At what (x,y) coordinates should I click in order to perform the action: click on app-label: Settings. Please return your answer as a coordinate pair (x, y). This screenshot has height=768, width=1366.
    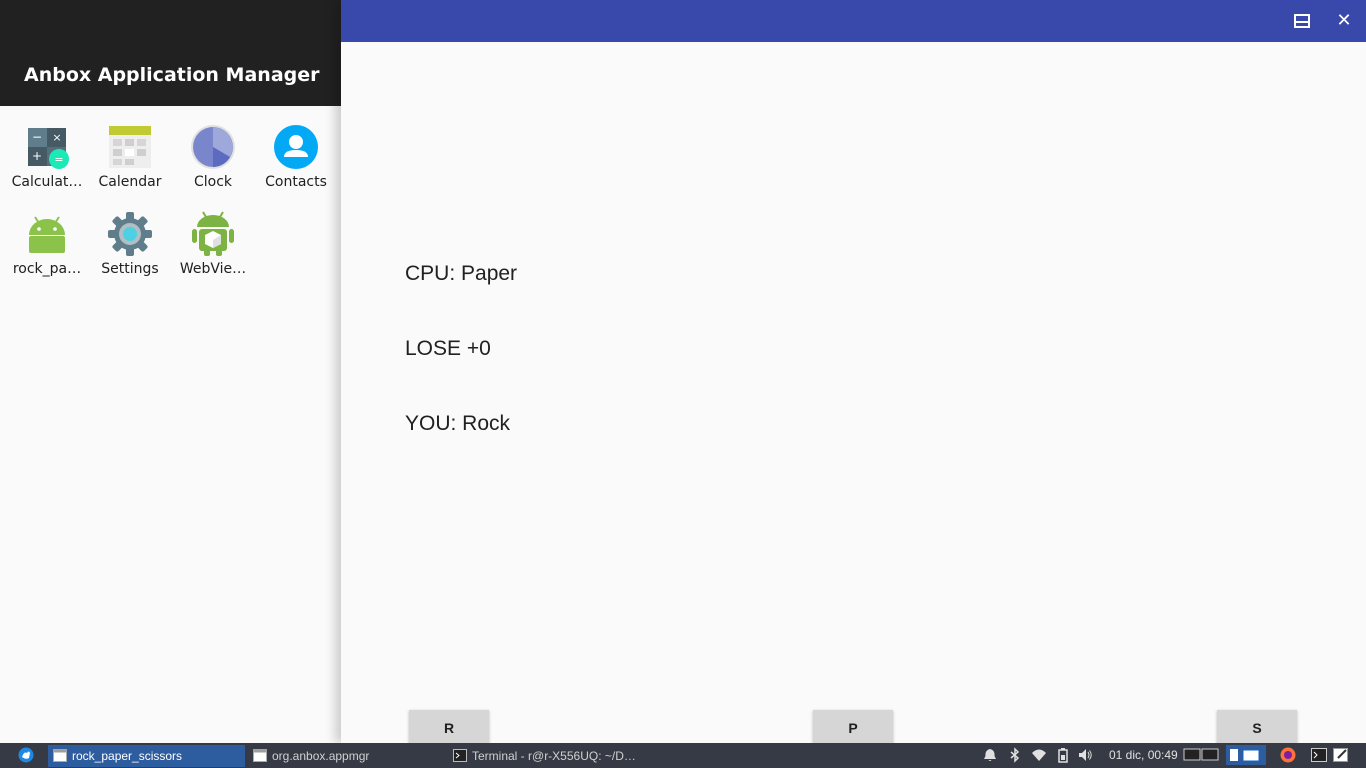
    Looking at the image, I should click on (130, 269).